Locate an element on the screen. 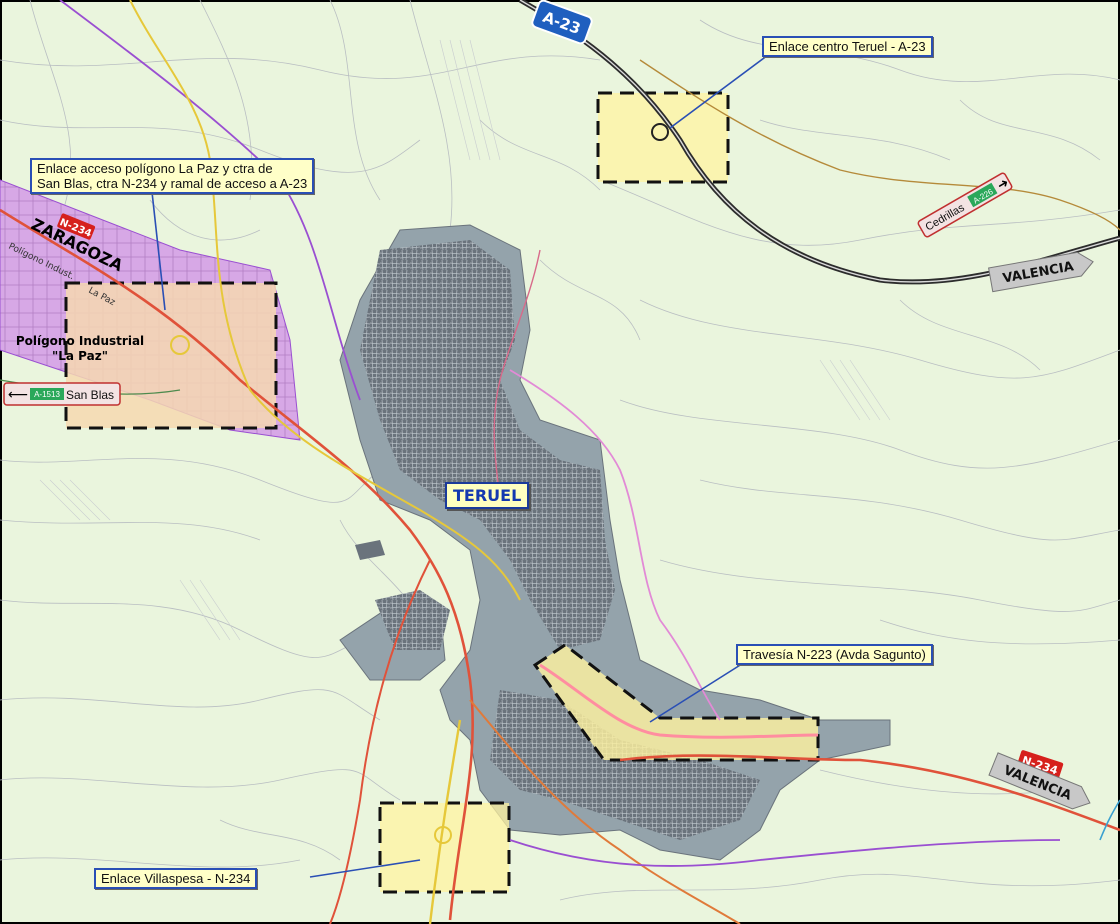 The height and width of the screenshot is (924, 1120). area-label-line2: "La Paz" is located at coordinates (80, 356).